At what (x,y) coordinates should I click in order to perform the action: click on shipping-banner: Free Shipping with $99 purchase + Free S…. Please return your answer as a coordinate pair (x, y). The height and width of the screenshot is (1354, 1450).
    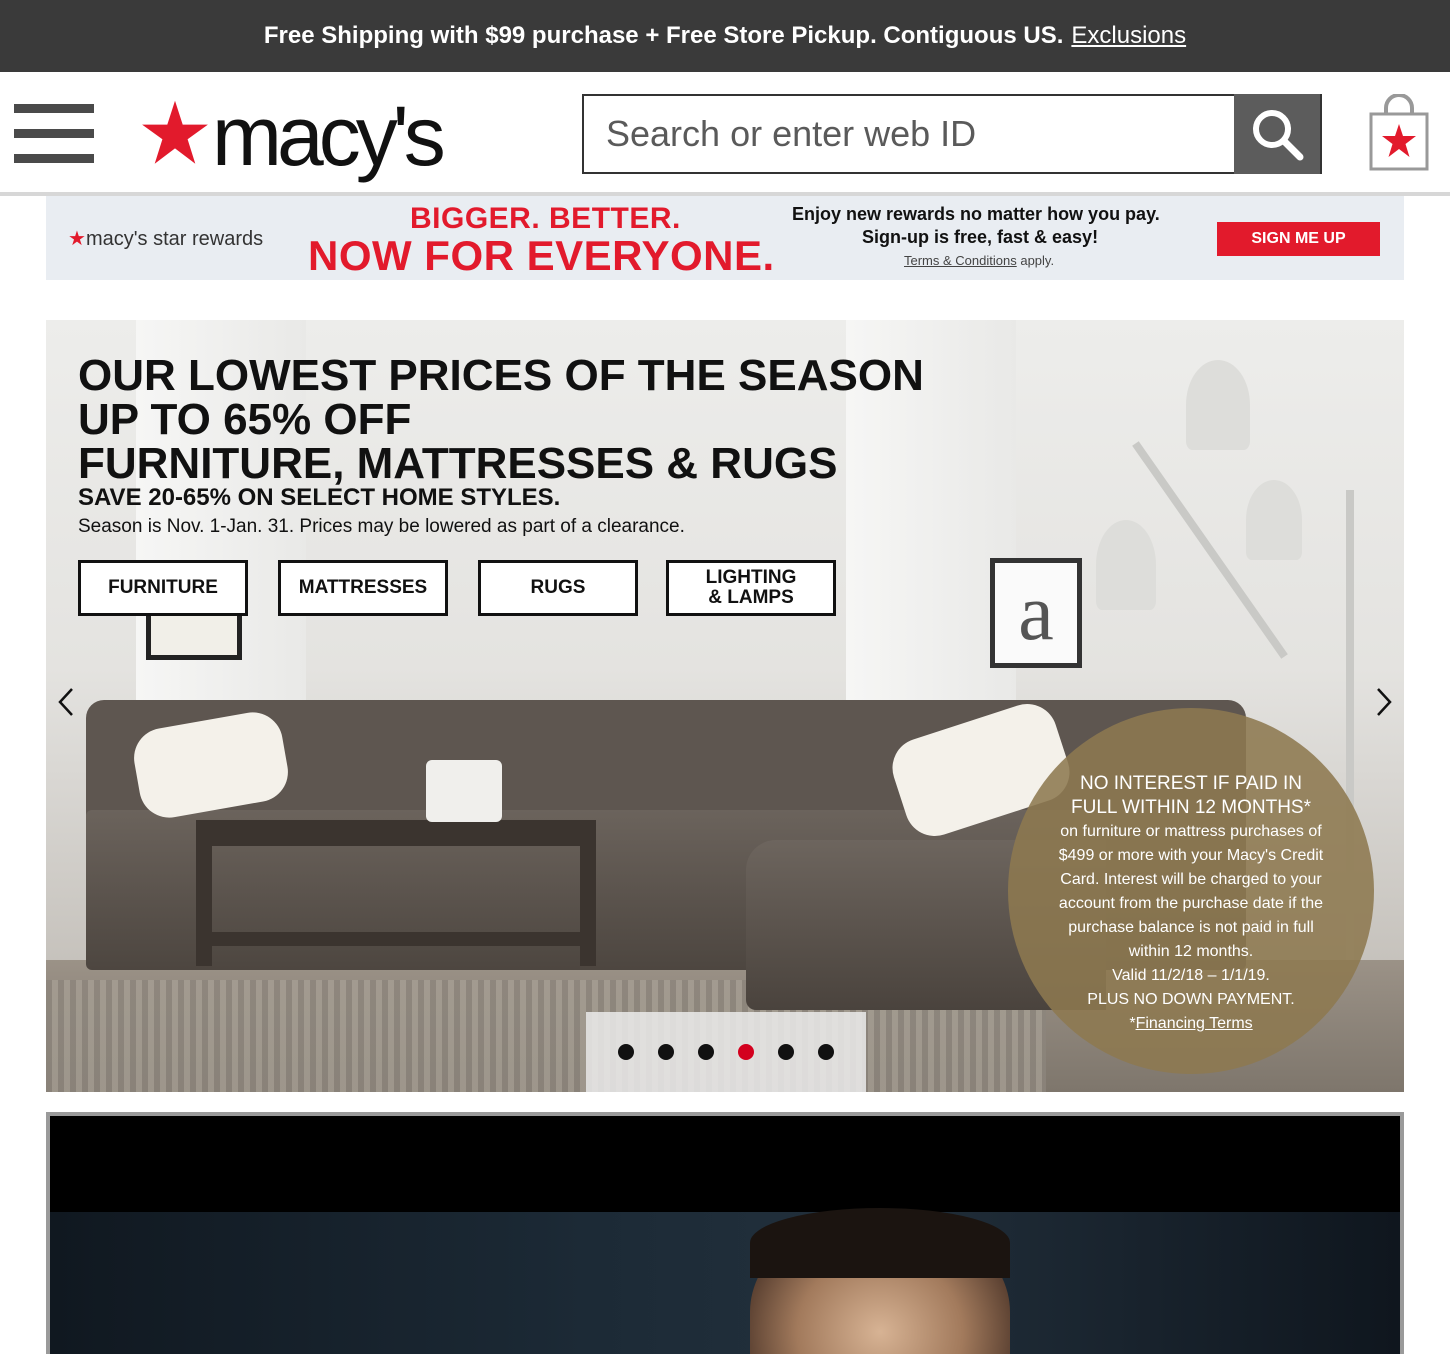
    Looking at the image, I should click on (725, 36).